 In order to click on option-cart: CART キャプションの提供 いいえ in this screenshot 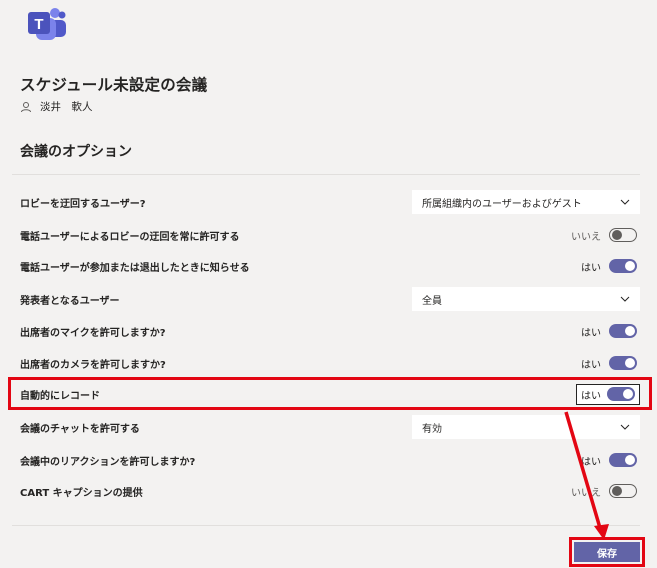, I will do `click(330, 491)`.